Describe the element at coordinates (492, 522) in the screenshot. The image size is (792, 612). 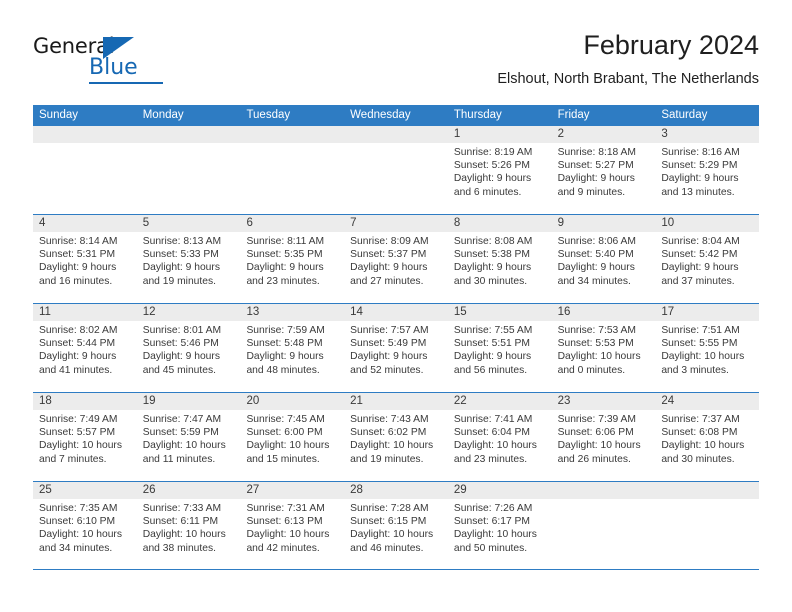
I see `sunset-text: Sunset: 6:17 PM` at that location.